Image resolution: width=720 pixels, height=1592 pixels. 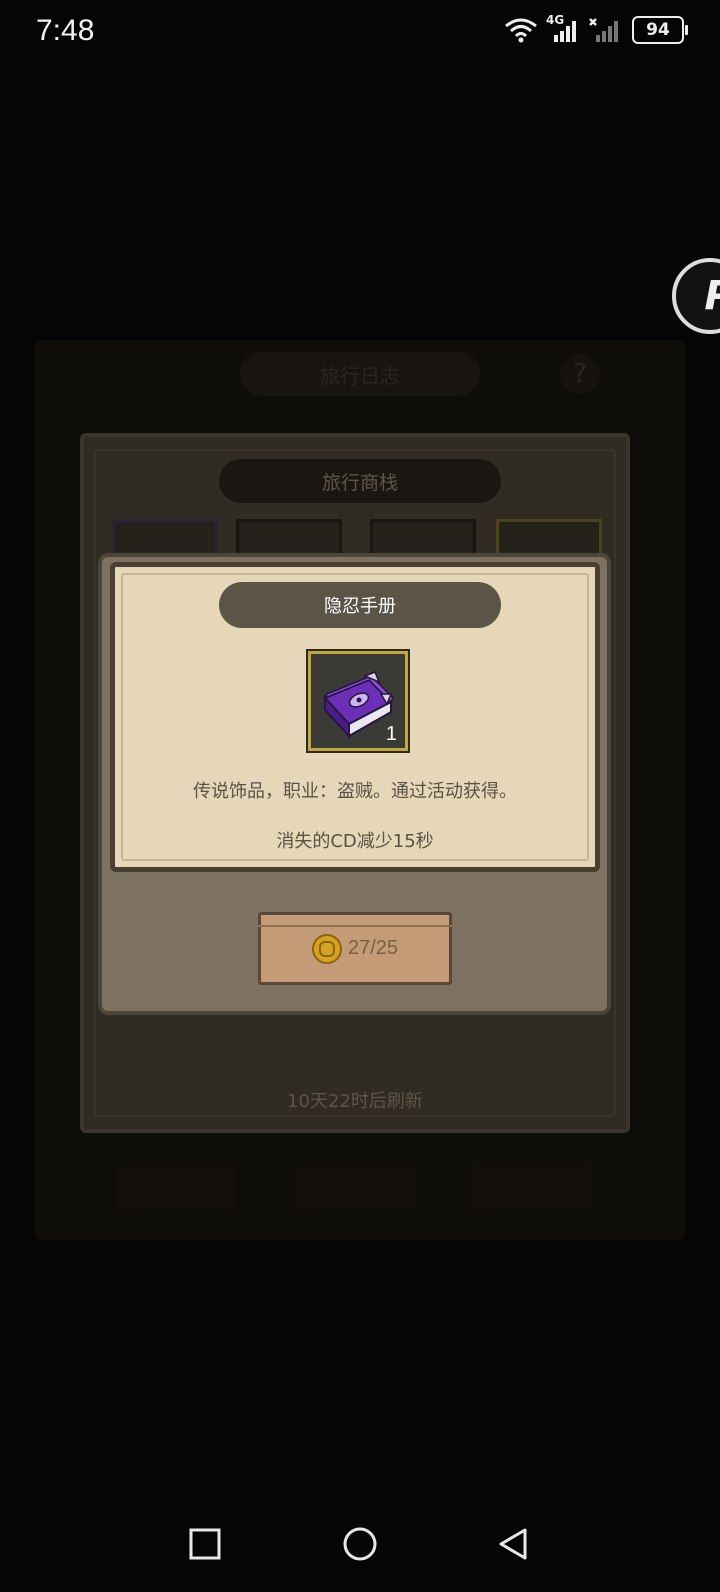 I want to click on system-nav-bar, so click(x=360, y=1546).